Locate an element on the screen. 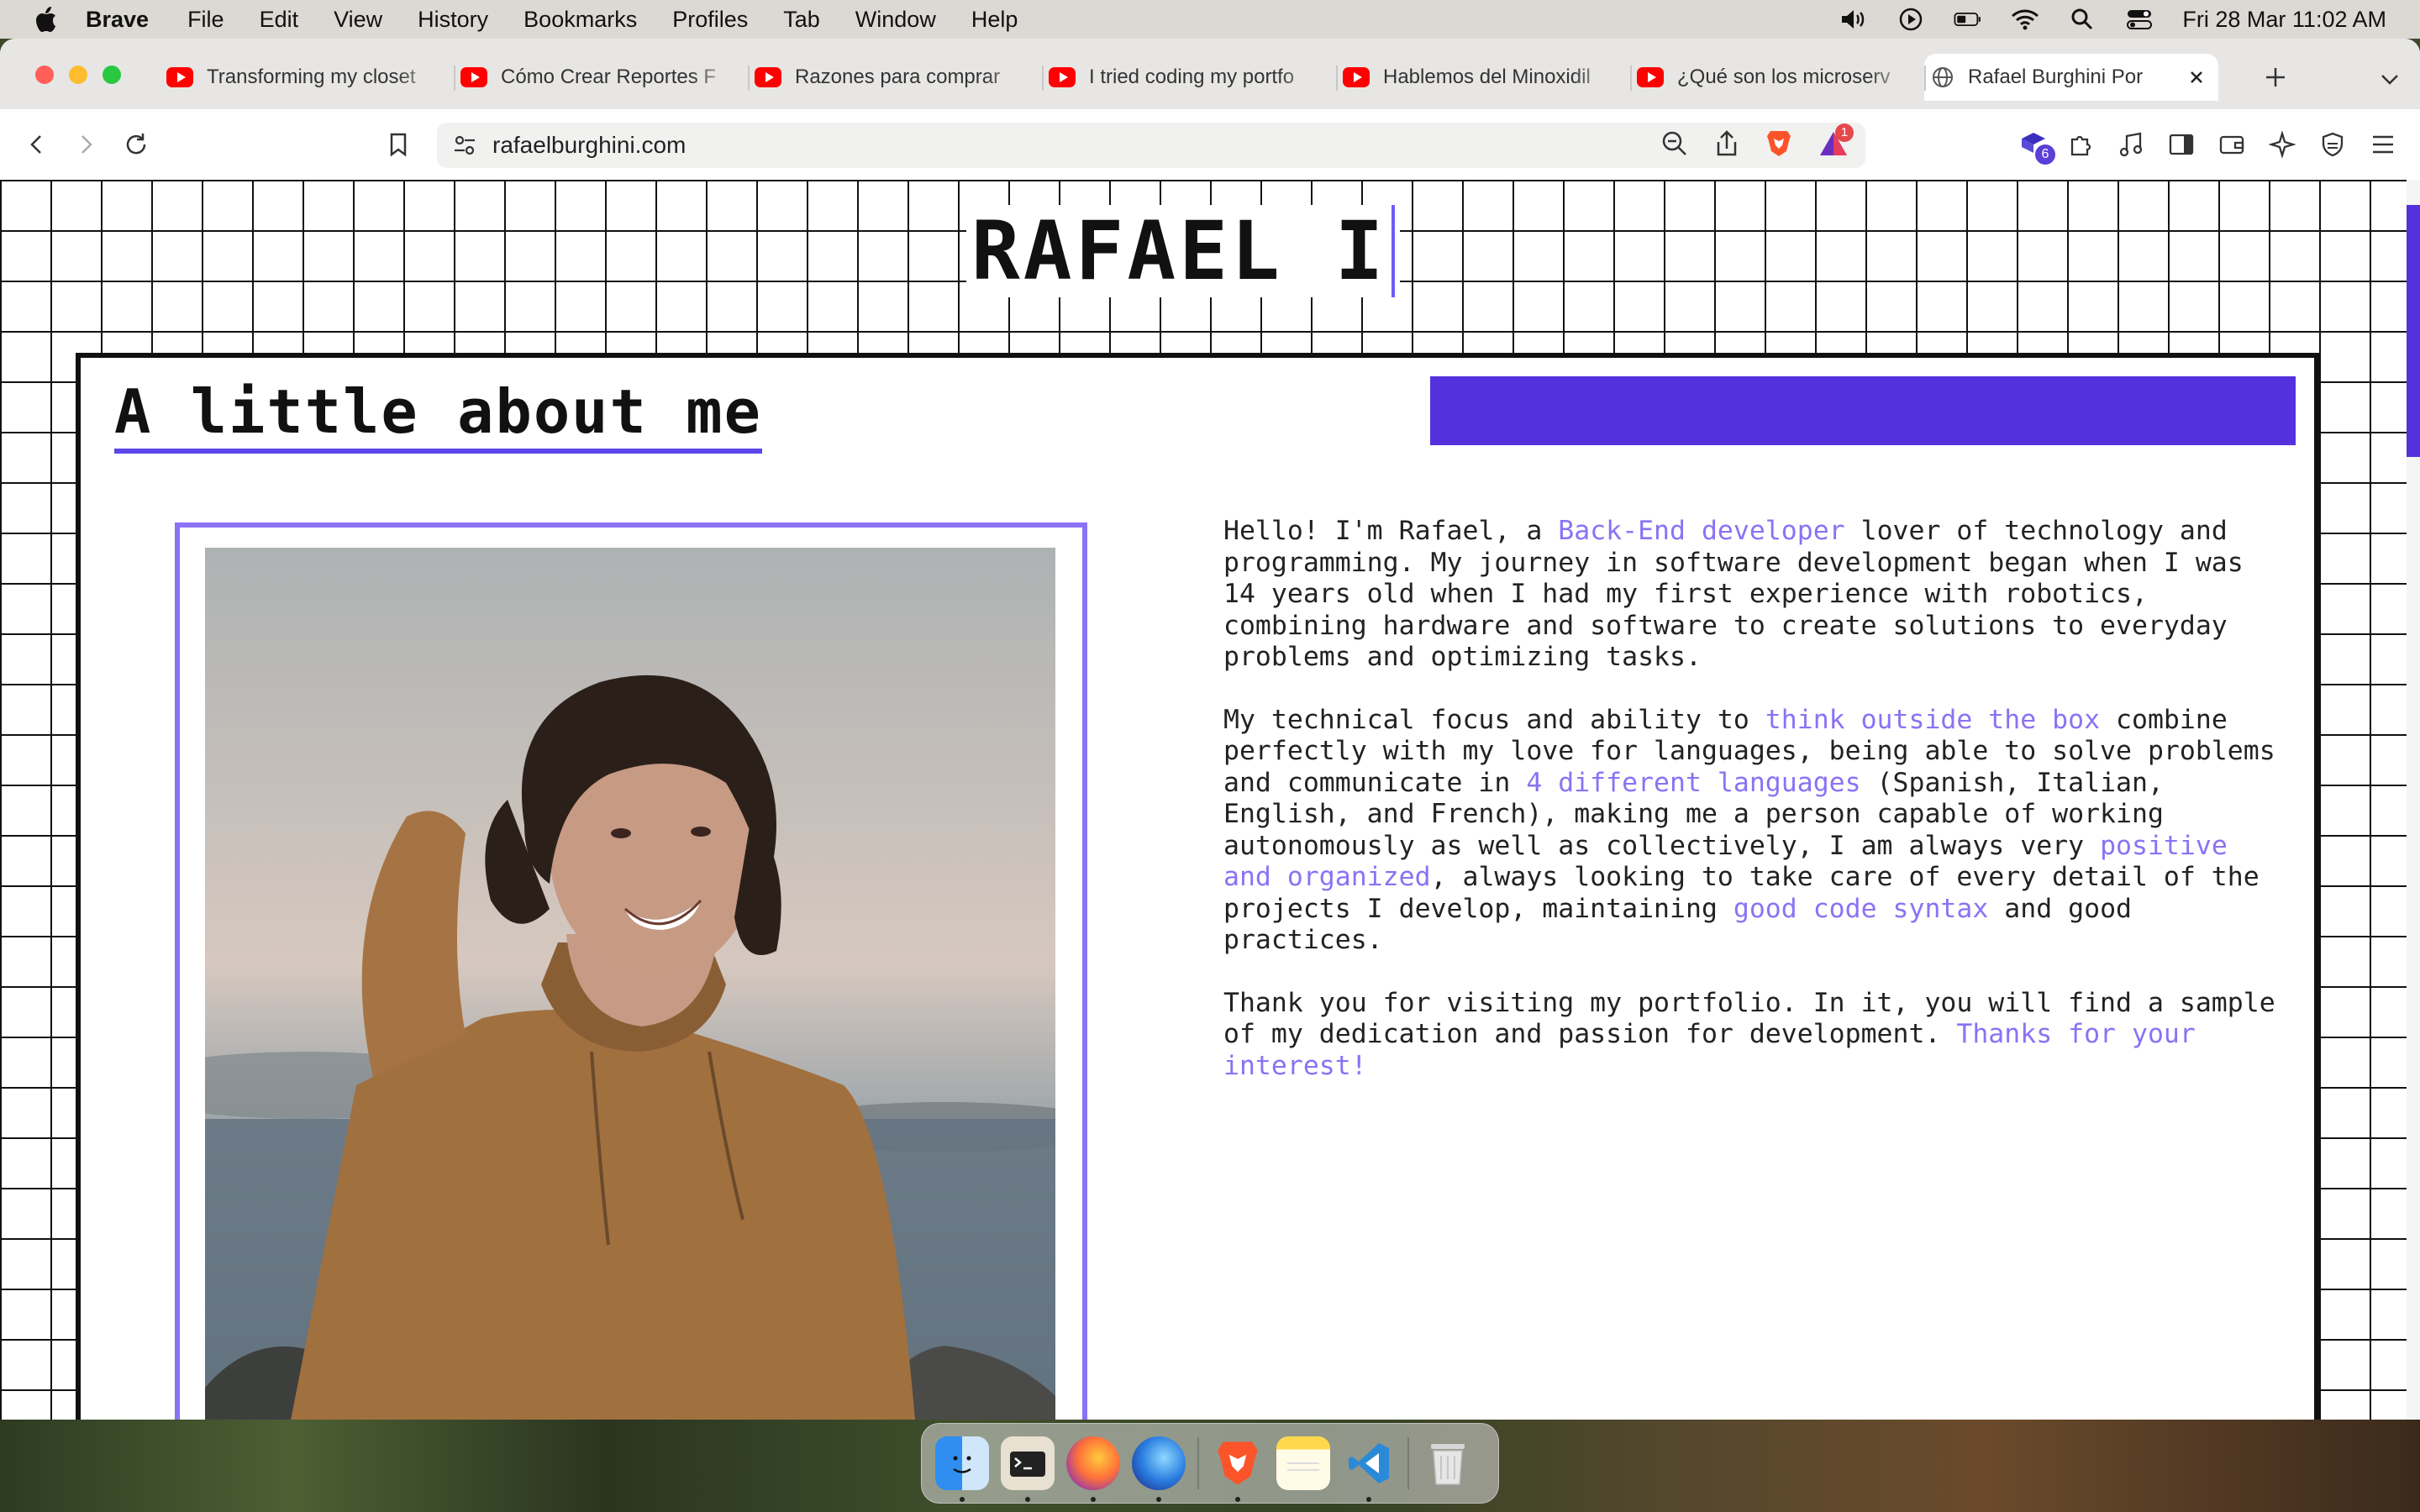 The image size is (2420, 1512). tab-title: Cómo Crear Reportes F is located at coordinates (609, 77).